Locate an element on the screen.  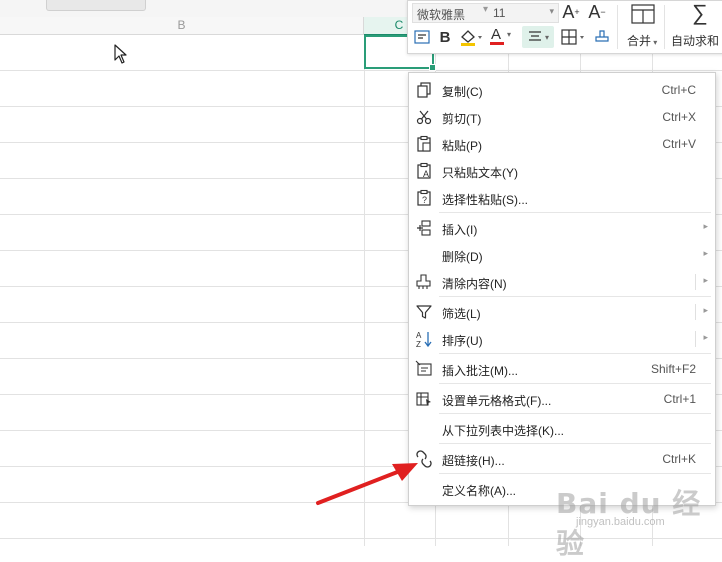
format-painter-icon is located at coordinates (602, 37).